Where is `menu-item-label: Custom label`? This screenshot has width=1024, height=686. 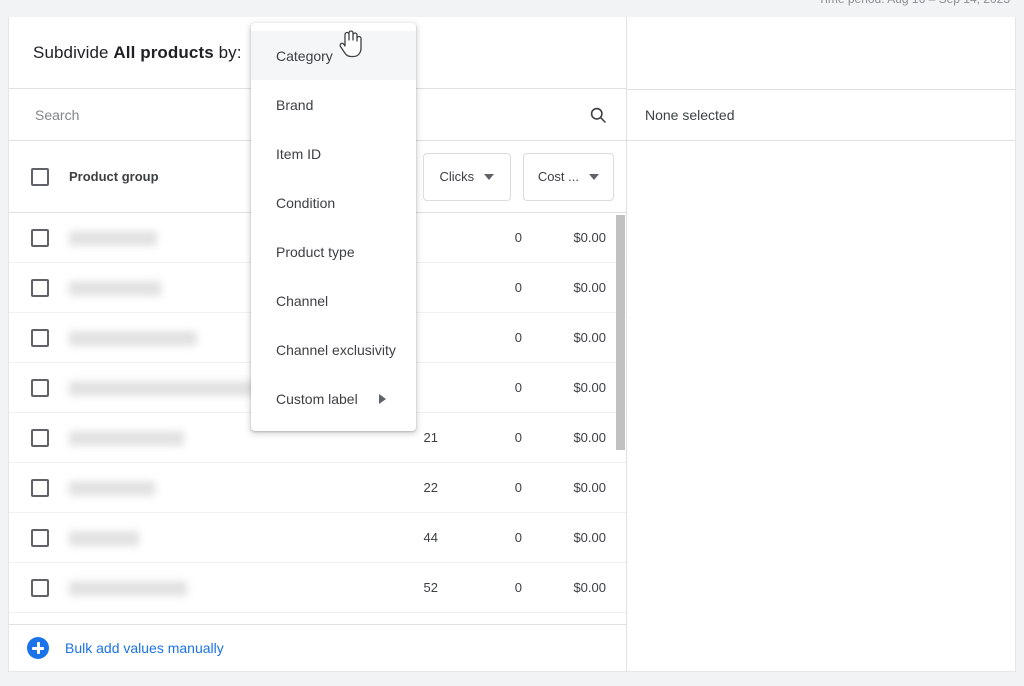
menu-item-label: Custom label is located at coordinates (317, 398).